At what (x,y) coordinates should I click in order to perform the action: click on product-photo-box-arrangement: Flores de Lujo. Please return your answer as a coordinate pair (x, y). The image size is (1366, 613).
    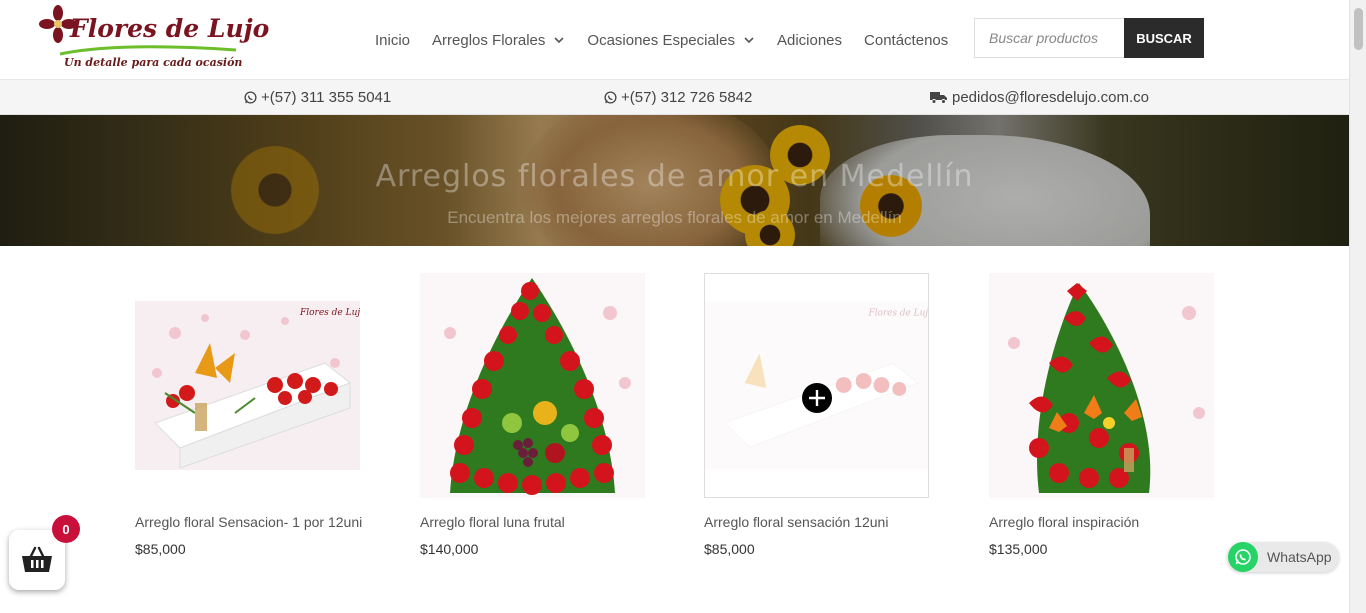
    Looking at the image, I should click on (247, 385).